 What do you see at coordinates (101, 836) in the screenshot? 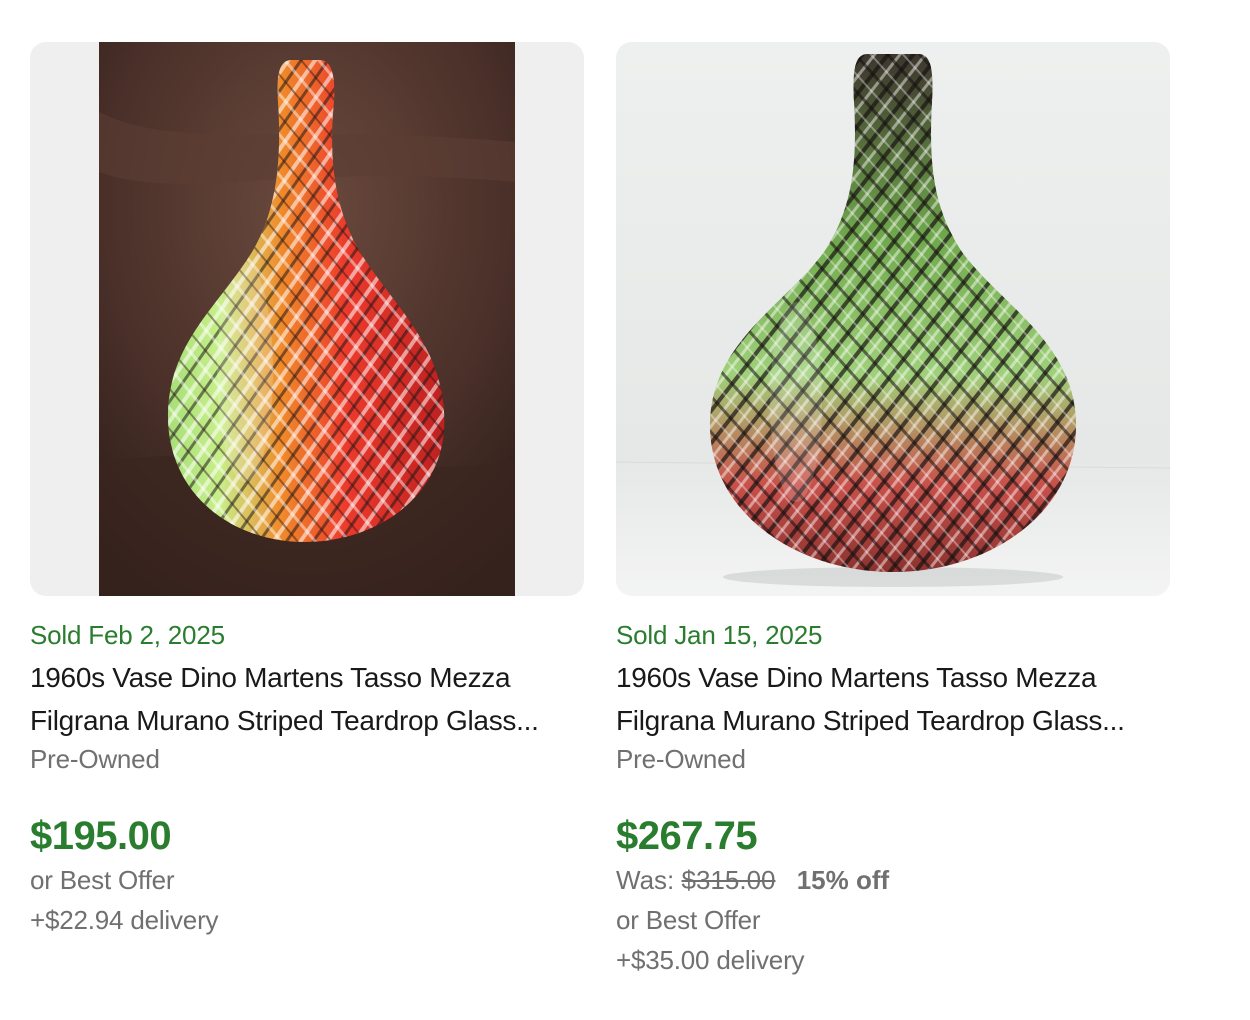
I see `sold-price: $195.00` at bounding box center [101, 836].